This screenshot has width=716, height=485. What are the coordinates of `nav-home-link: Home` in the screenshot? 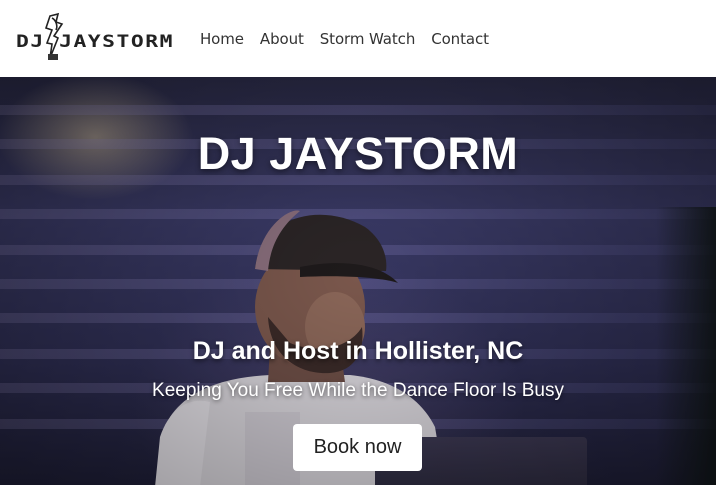 It's located at (222, 39).